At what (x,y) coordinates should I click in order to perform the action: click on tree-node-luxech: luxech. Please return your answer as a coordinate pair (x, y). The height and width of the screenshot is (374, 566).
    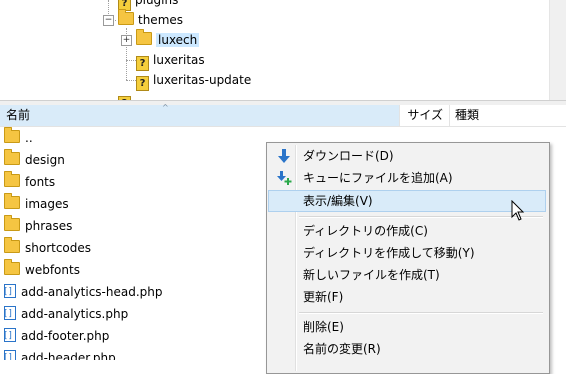
    Looking at the image, I should click on (168, 39).